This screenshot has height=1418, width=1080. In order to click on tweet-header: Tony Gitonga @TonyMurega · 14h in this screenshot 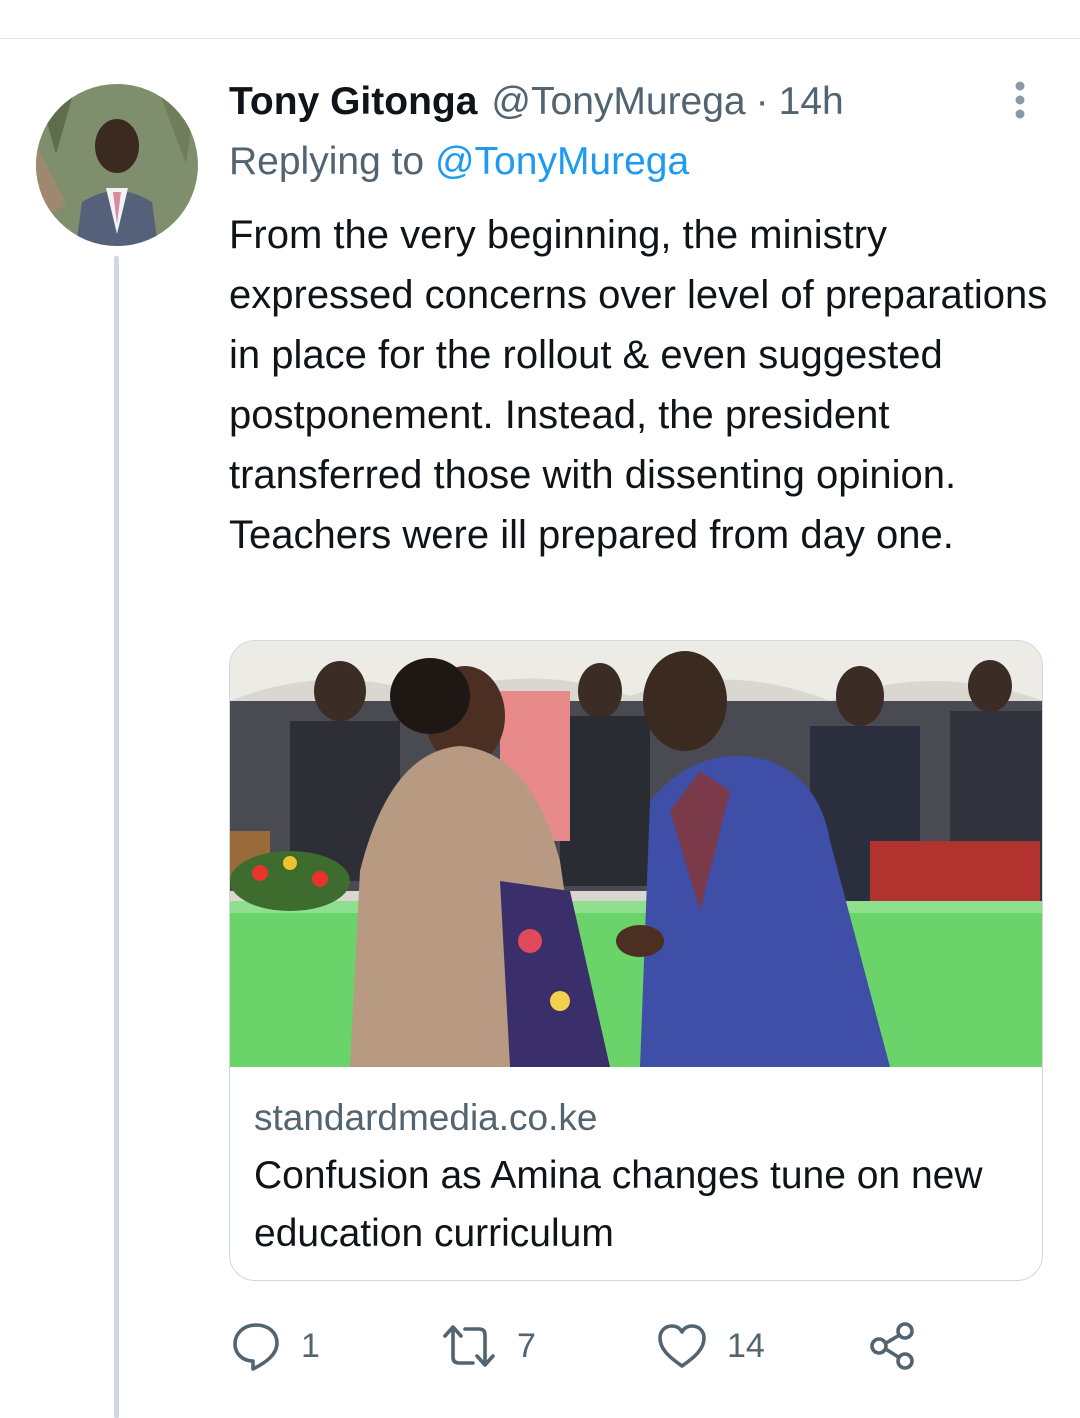, I will do `click(536, 102)`.